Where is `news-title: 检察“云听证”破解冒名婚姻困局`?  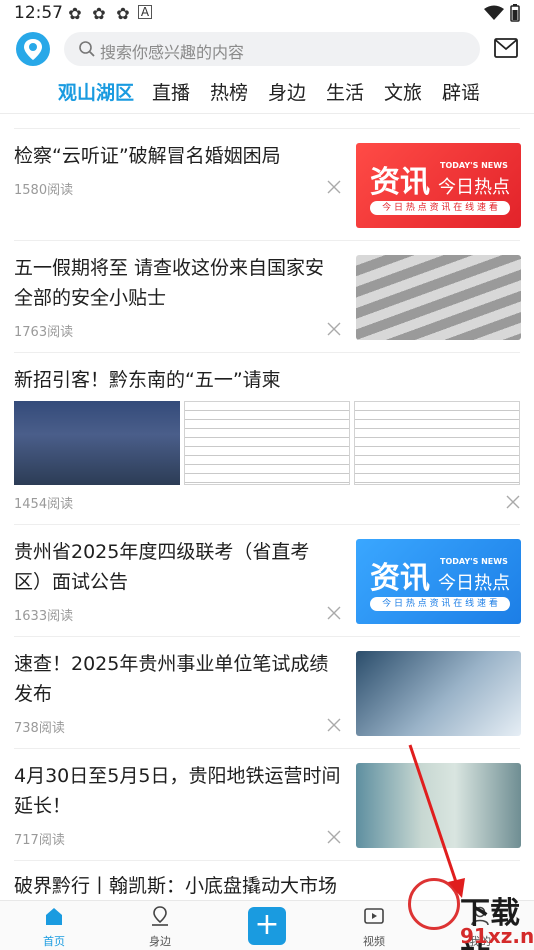
news-title: 检察“云听证”破解冒名婚姻困局 is located at coordinates (147, 156).